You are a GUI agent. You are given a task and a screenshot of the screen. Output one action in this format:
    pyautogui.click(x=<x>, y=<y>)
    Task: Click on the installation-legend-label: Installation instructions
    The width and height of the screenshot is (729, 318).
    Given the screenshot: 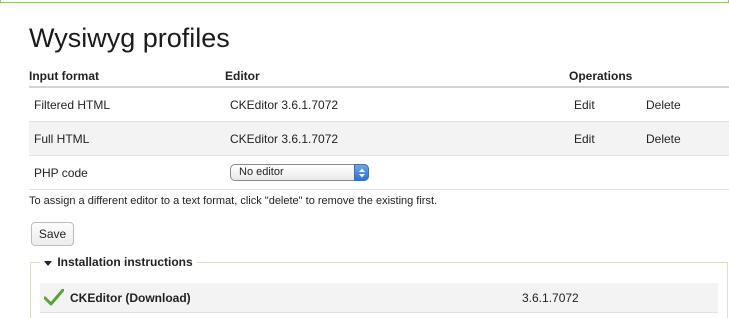 What is the action you would take?
    pyautogui.click(x=125, y=262)
    